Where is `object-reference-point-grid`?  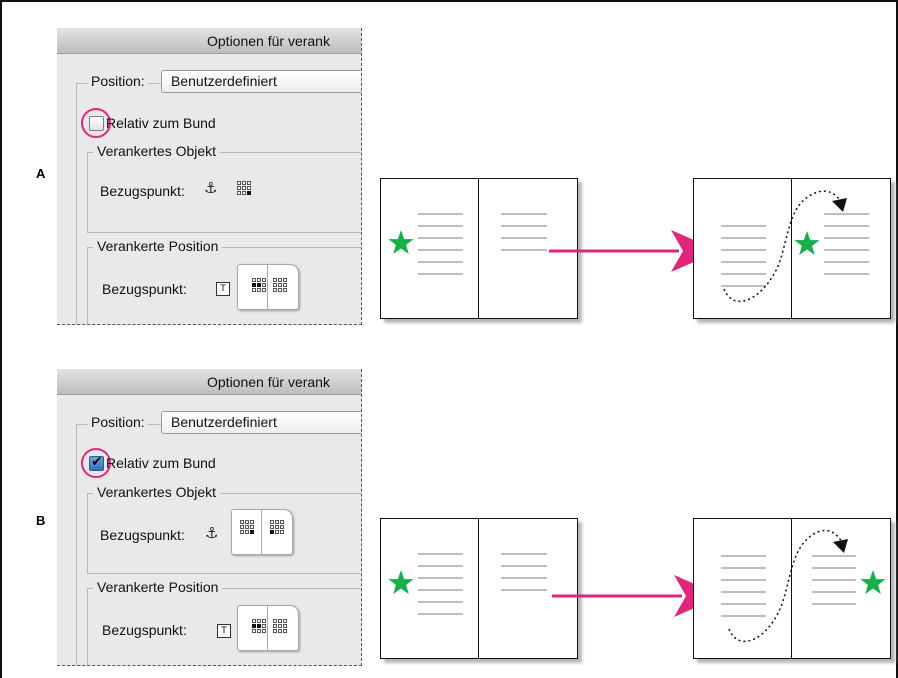 object-reference-point-grid is located at coordinates (244, 188).